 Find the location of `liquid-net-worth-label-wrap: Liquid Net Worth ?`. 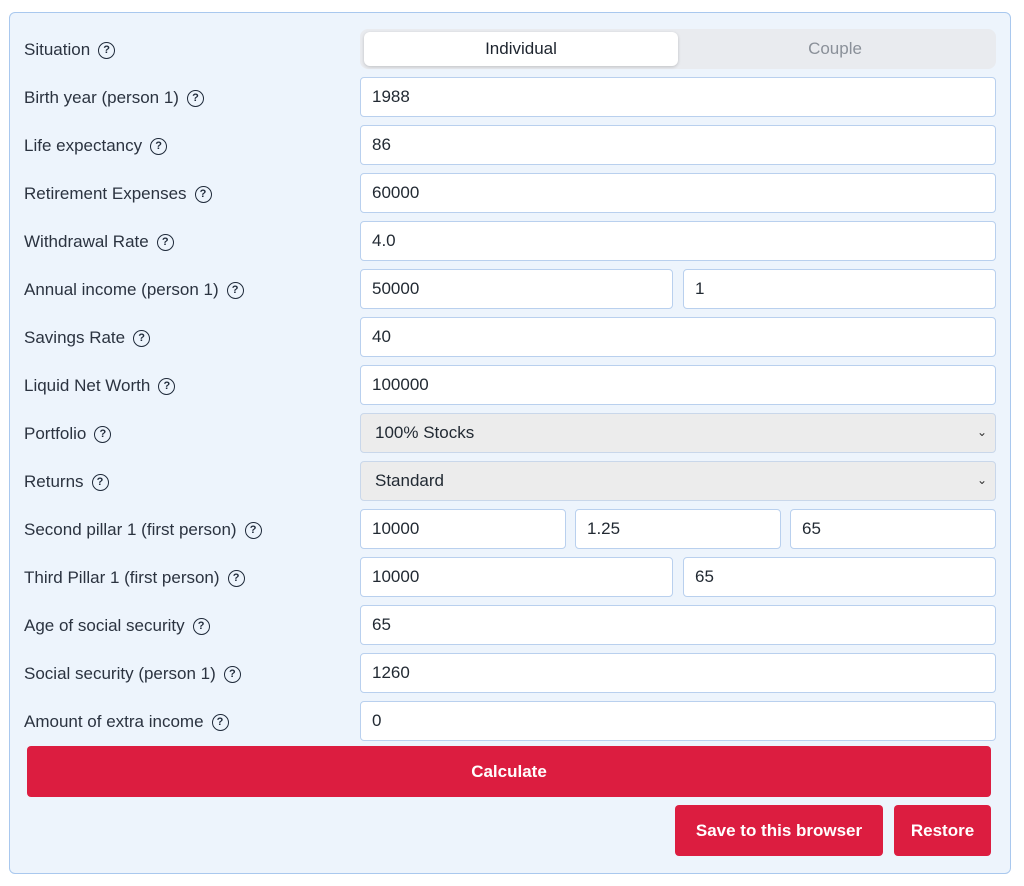

liquid-net-worth-label-wrap: Liquid Net Worth ? is located at coordinates (100, 386).